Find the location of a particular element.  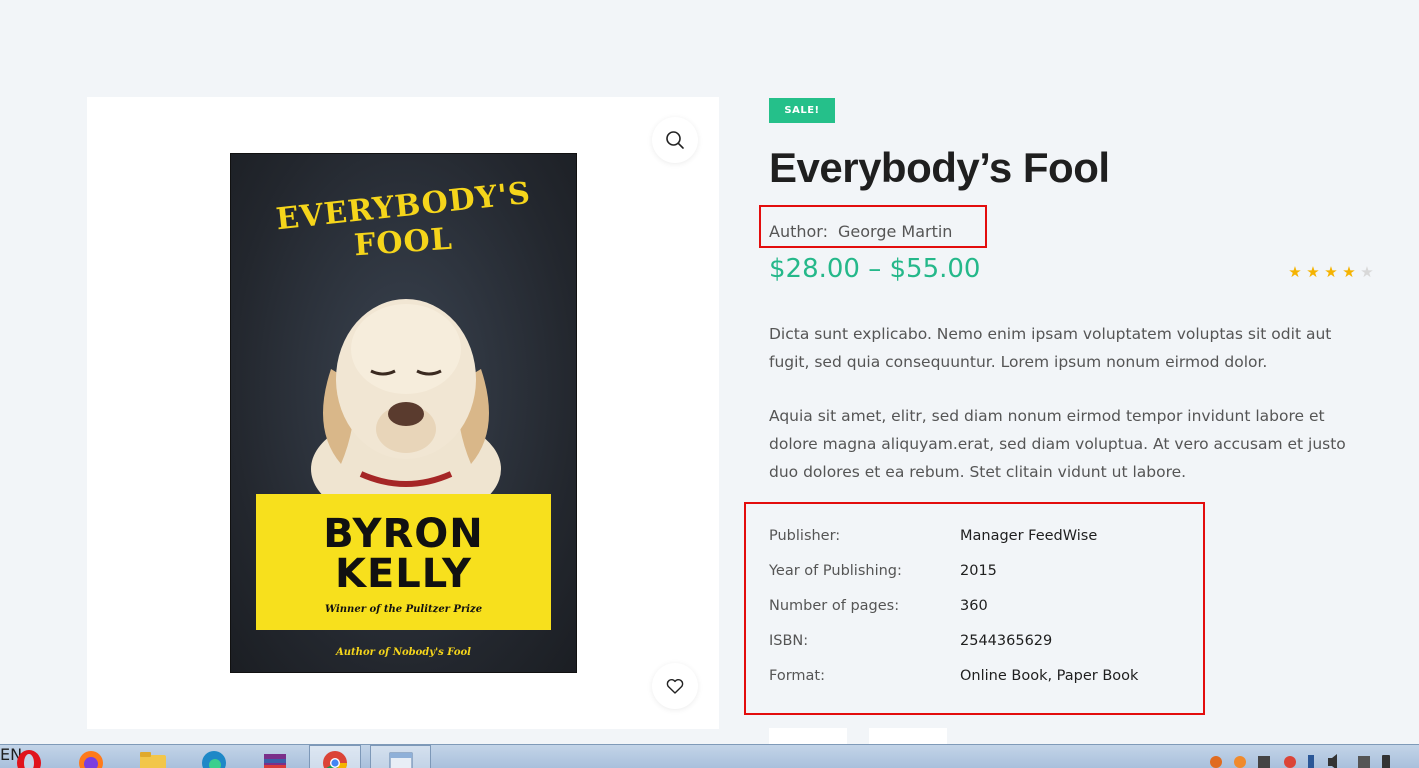

meta-value: Online Book, Paper Book is located at coordinates (1049, 676).